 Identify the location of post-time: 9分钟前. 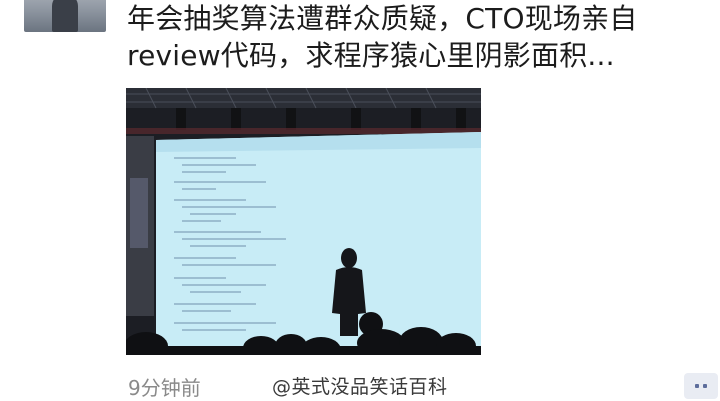
(164, 388).